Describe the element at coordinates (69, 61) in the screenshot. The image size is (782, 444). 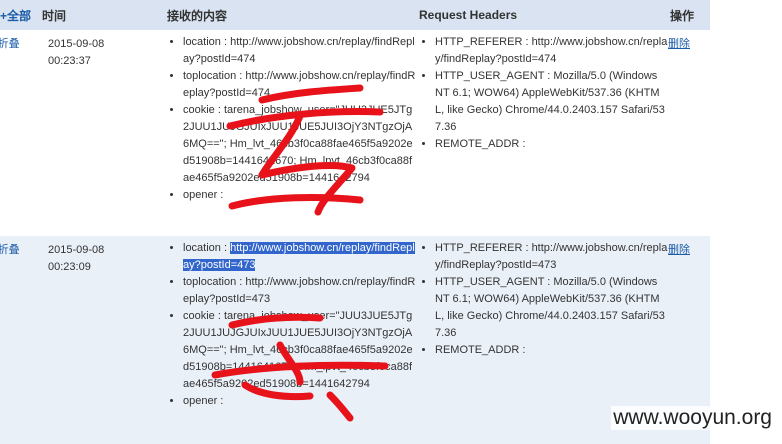
I see `row-time: 00:23:37` at that location.